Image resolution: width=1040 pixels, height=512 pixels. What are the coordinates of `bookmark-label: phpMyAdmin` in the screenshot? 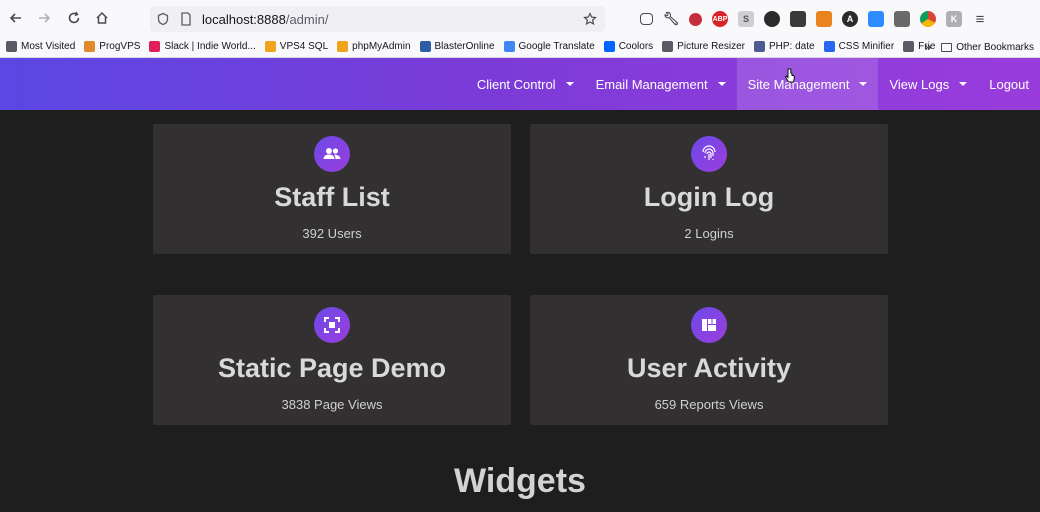 It's located at (381, 46).